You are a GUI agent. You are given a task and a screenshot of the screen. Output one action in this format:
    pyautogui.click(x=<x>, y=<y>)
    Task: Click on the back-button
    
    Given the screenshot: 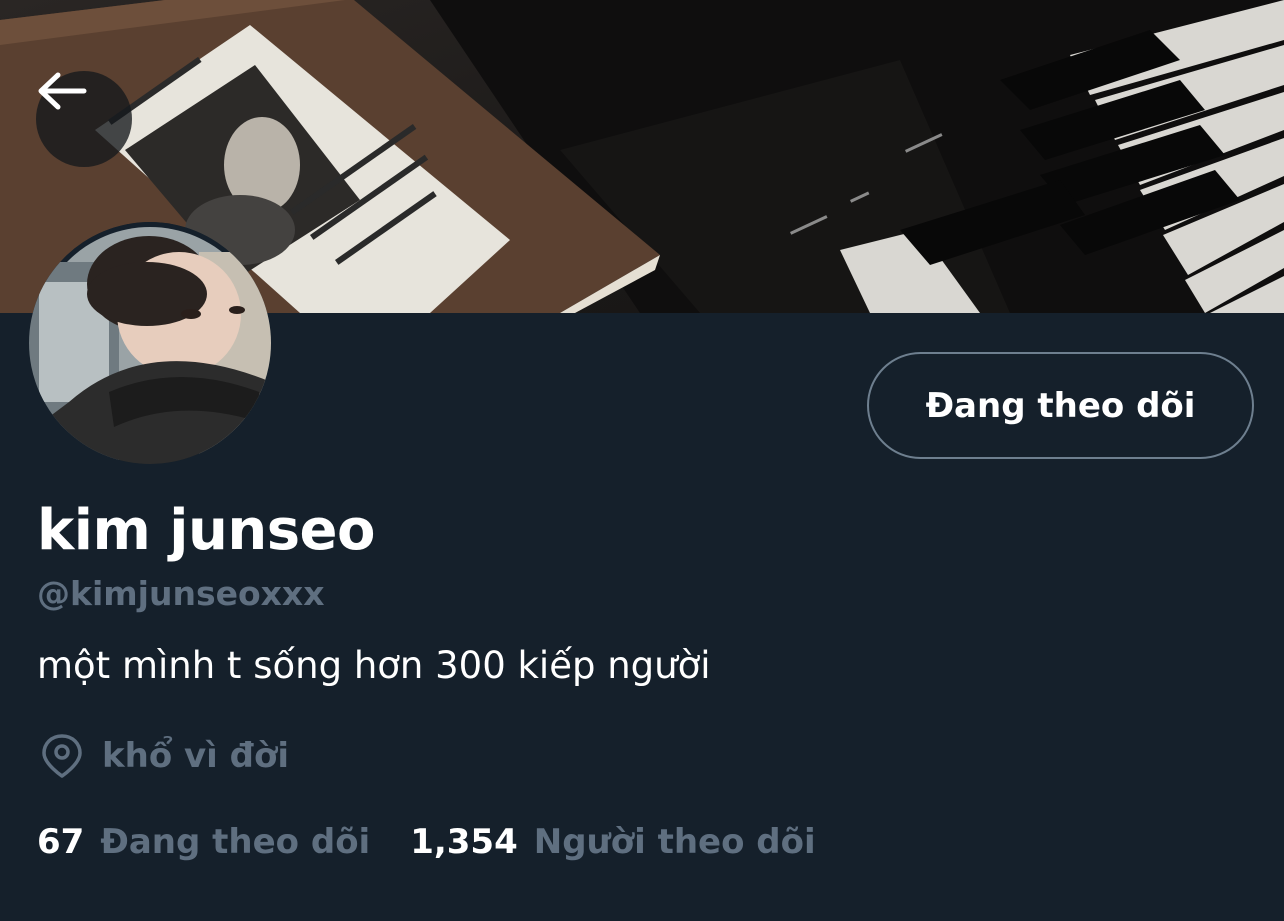 What is the action you would take?
    pyautogui.click(x=84, y=119)
    